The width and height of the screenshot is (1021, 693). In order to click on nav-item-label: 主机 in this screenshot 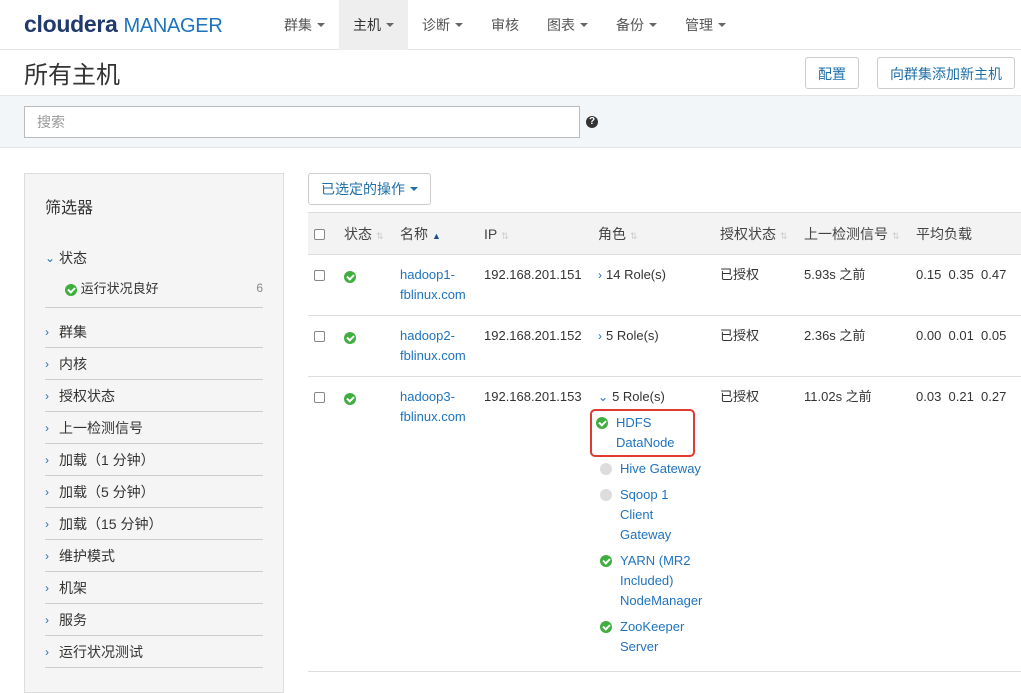, I will do `click(367, 24)`.